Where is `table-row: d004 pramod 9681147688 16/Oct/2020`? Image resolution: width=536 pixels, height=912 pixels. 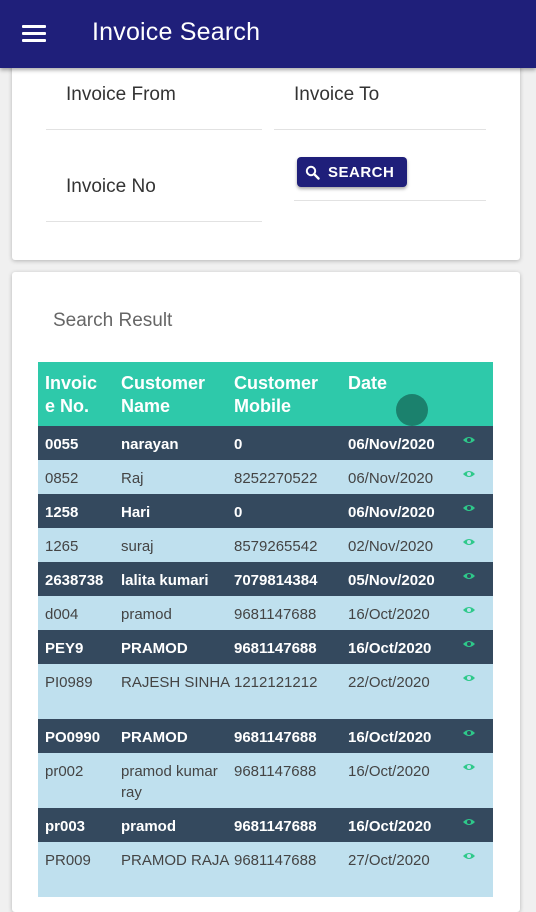
table-row: d004 pramod 9681147688 16/Oct/2020 is located at coordinates (265, 613).